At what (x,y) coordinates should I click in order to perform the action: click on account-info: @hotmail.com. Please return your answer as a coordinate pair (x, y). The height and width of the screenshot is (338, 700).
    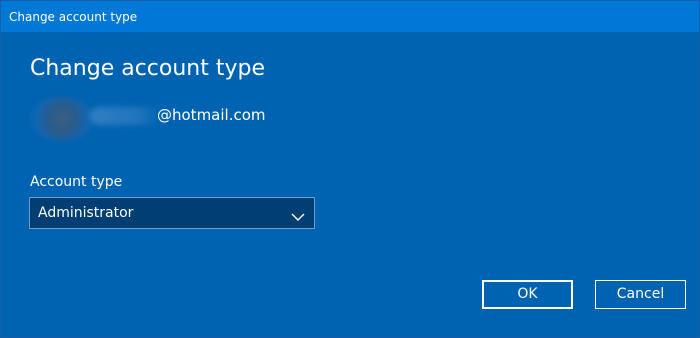
    Looking at the image, I should click on (190, 119).